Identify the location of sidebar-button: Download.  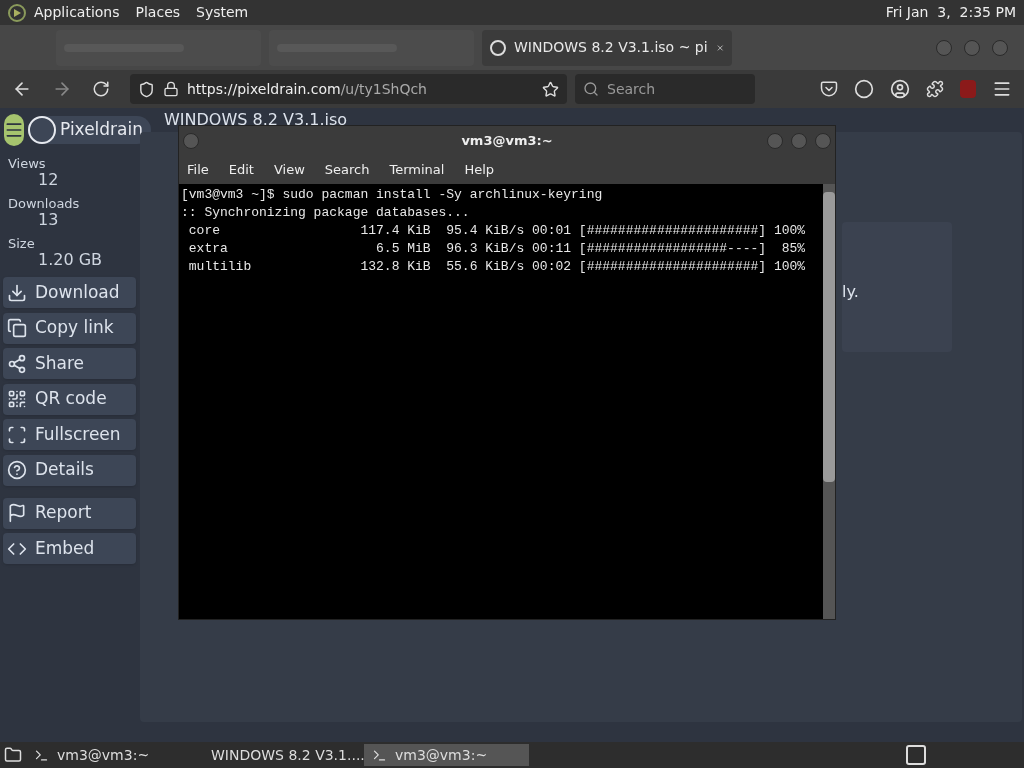
(69, 292).